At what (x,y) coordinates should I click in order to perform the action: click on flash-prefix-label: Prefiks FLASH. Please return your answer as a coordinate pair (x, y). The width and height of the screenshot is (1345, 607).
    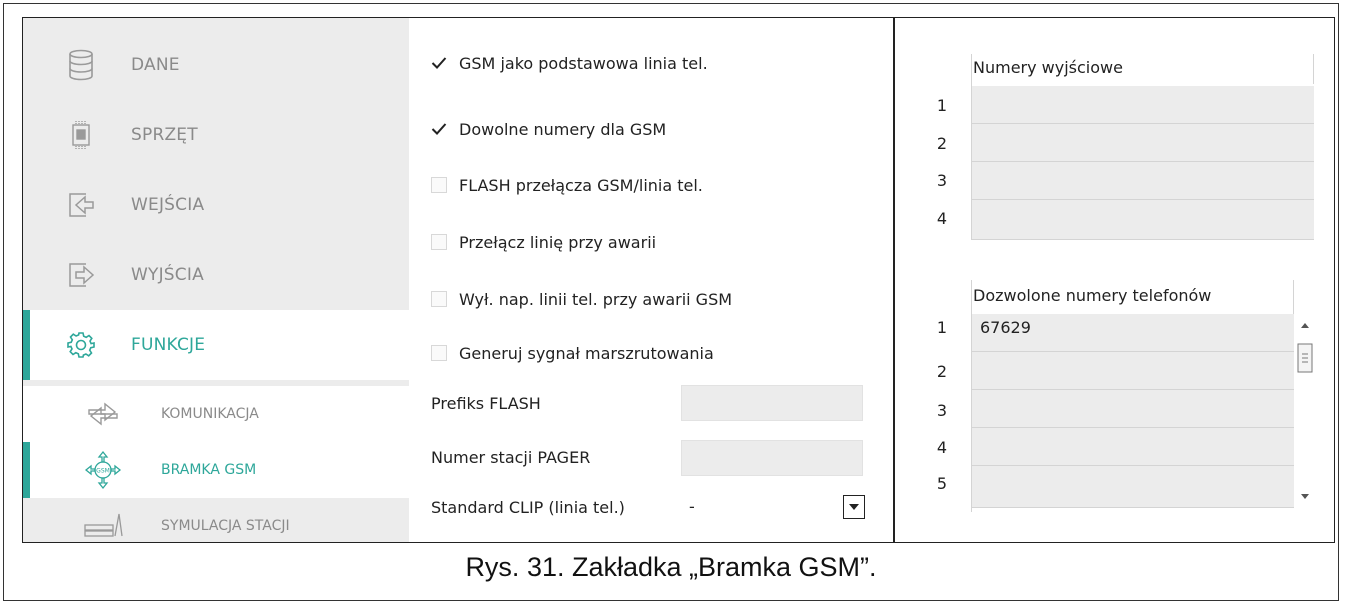
    Looking at the image, I should click on (486, 403).